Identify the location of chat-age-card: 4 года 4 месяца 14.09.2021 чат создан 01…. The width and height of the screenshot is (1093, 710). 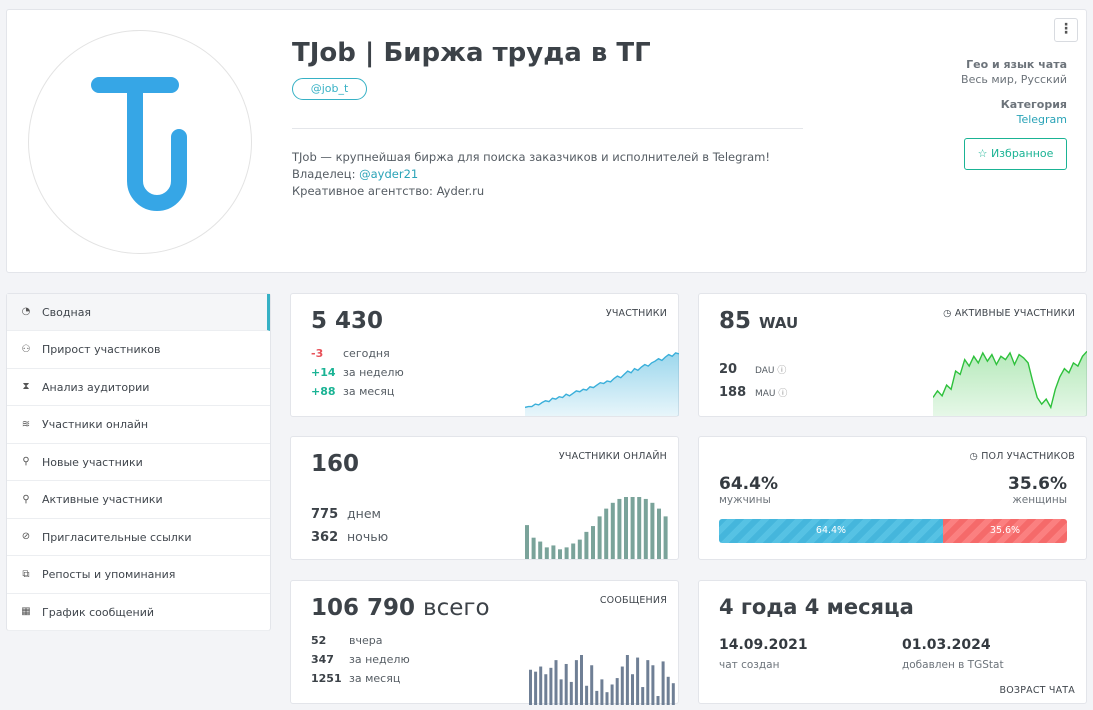
(892, 642).